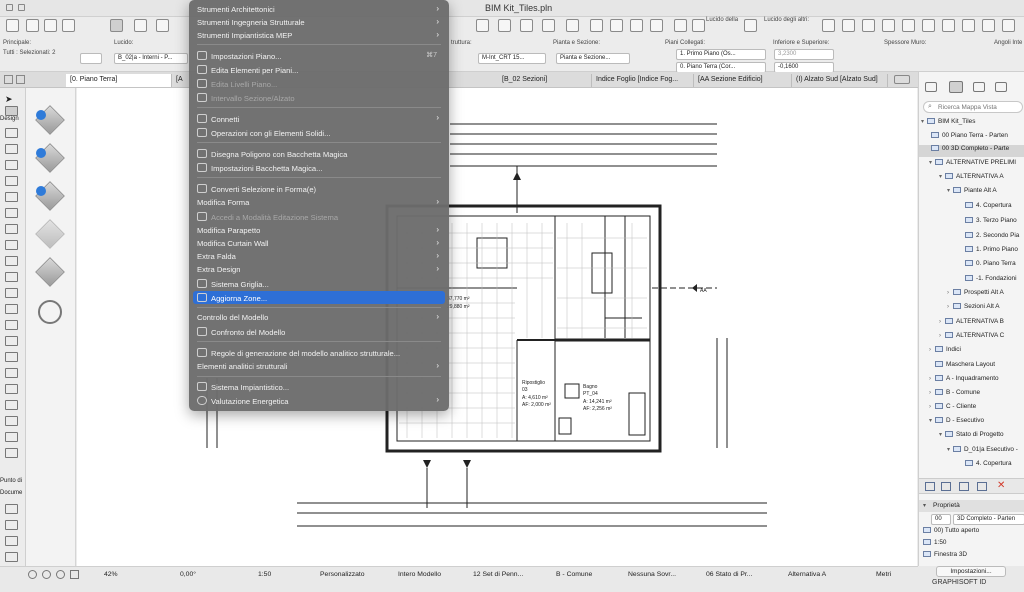 Image resolution: width=1024 pixels, height=592 pixels. Describe the element at coordinates (11, 557) in the screenshot. I see `label-tool-icon` at that location.